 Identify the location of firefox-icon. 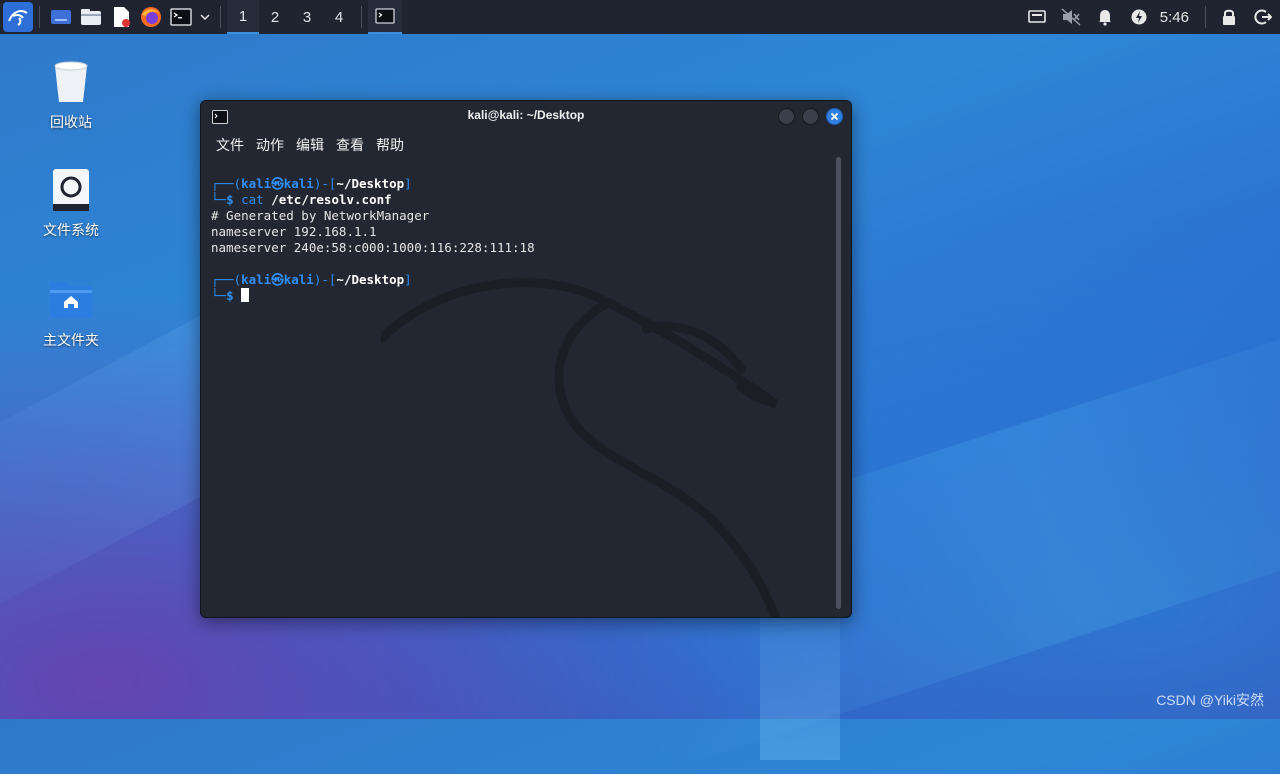
(151, 17).